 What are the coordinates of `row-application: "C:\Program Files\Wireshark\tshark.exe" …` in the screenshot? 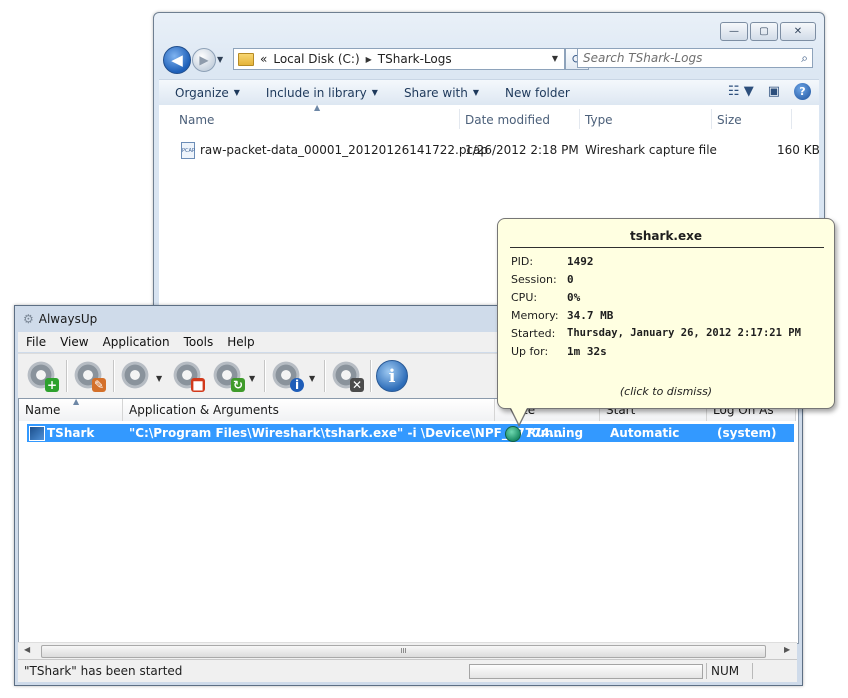 It's located at (346, 433).